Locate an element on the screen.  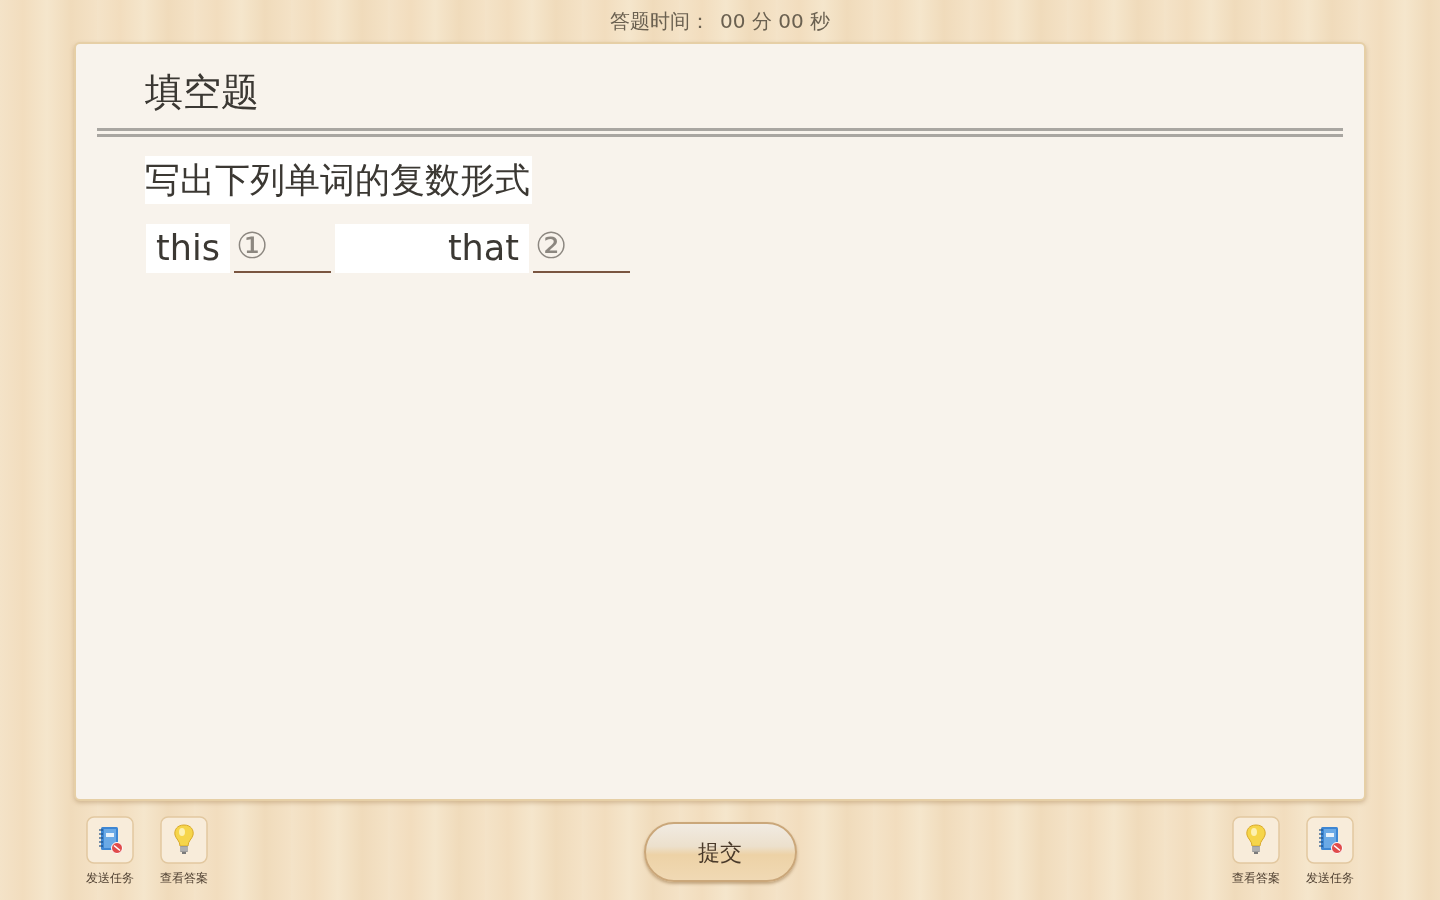
word-text: this is located at coordinates (188, 248).